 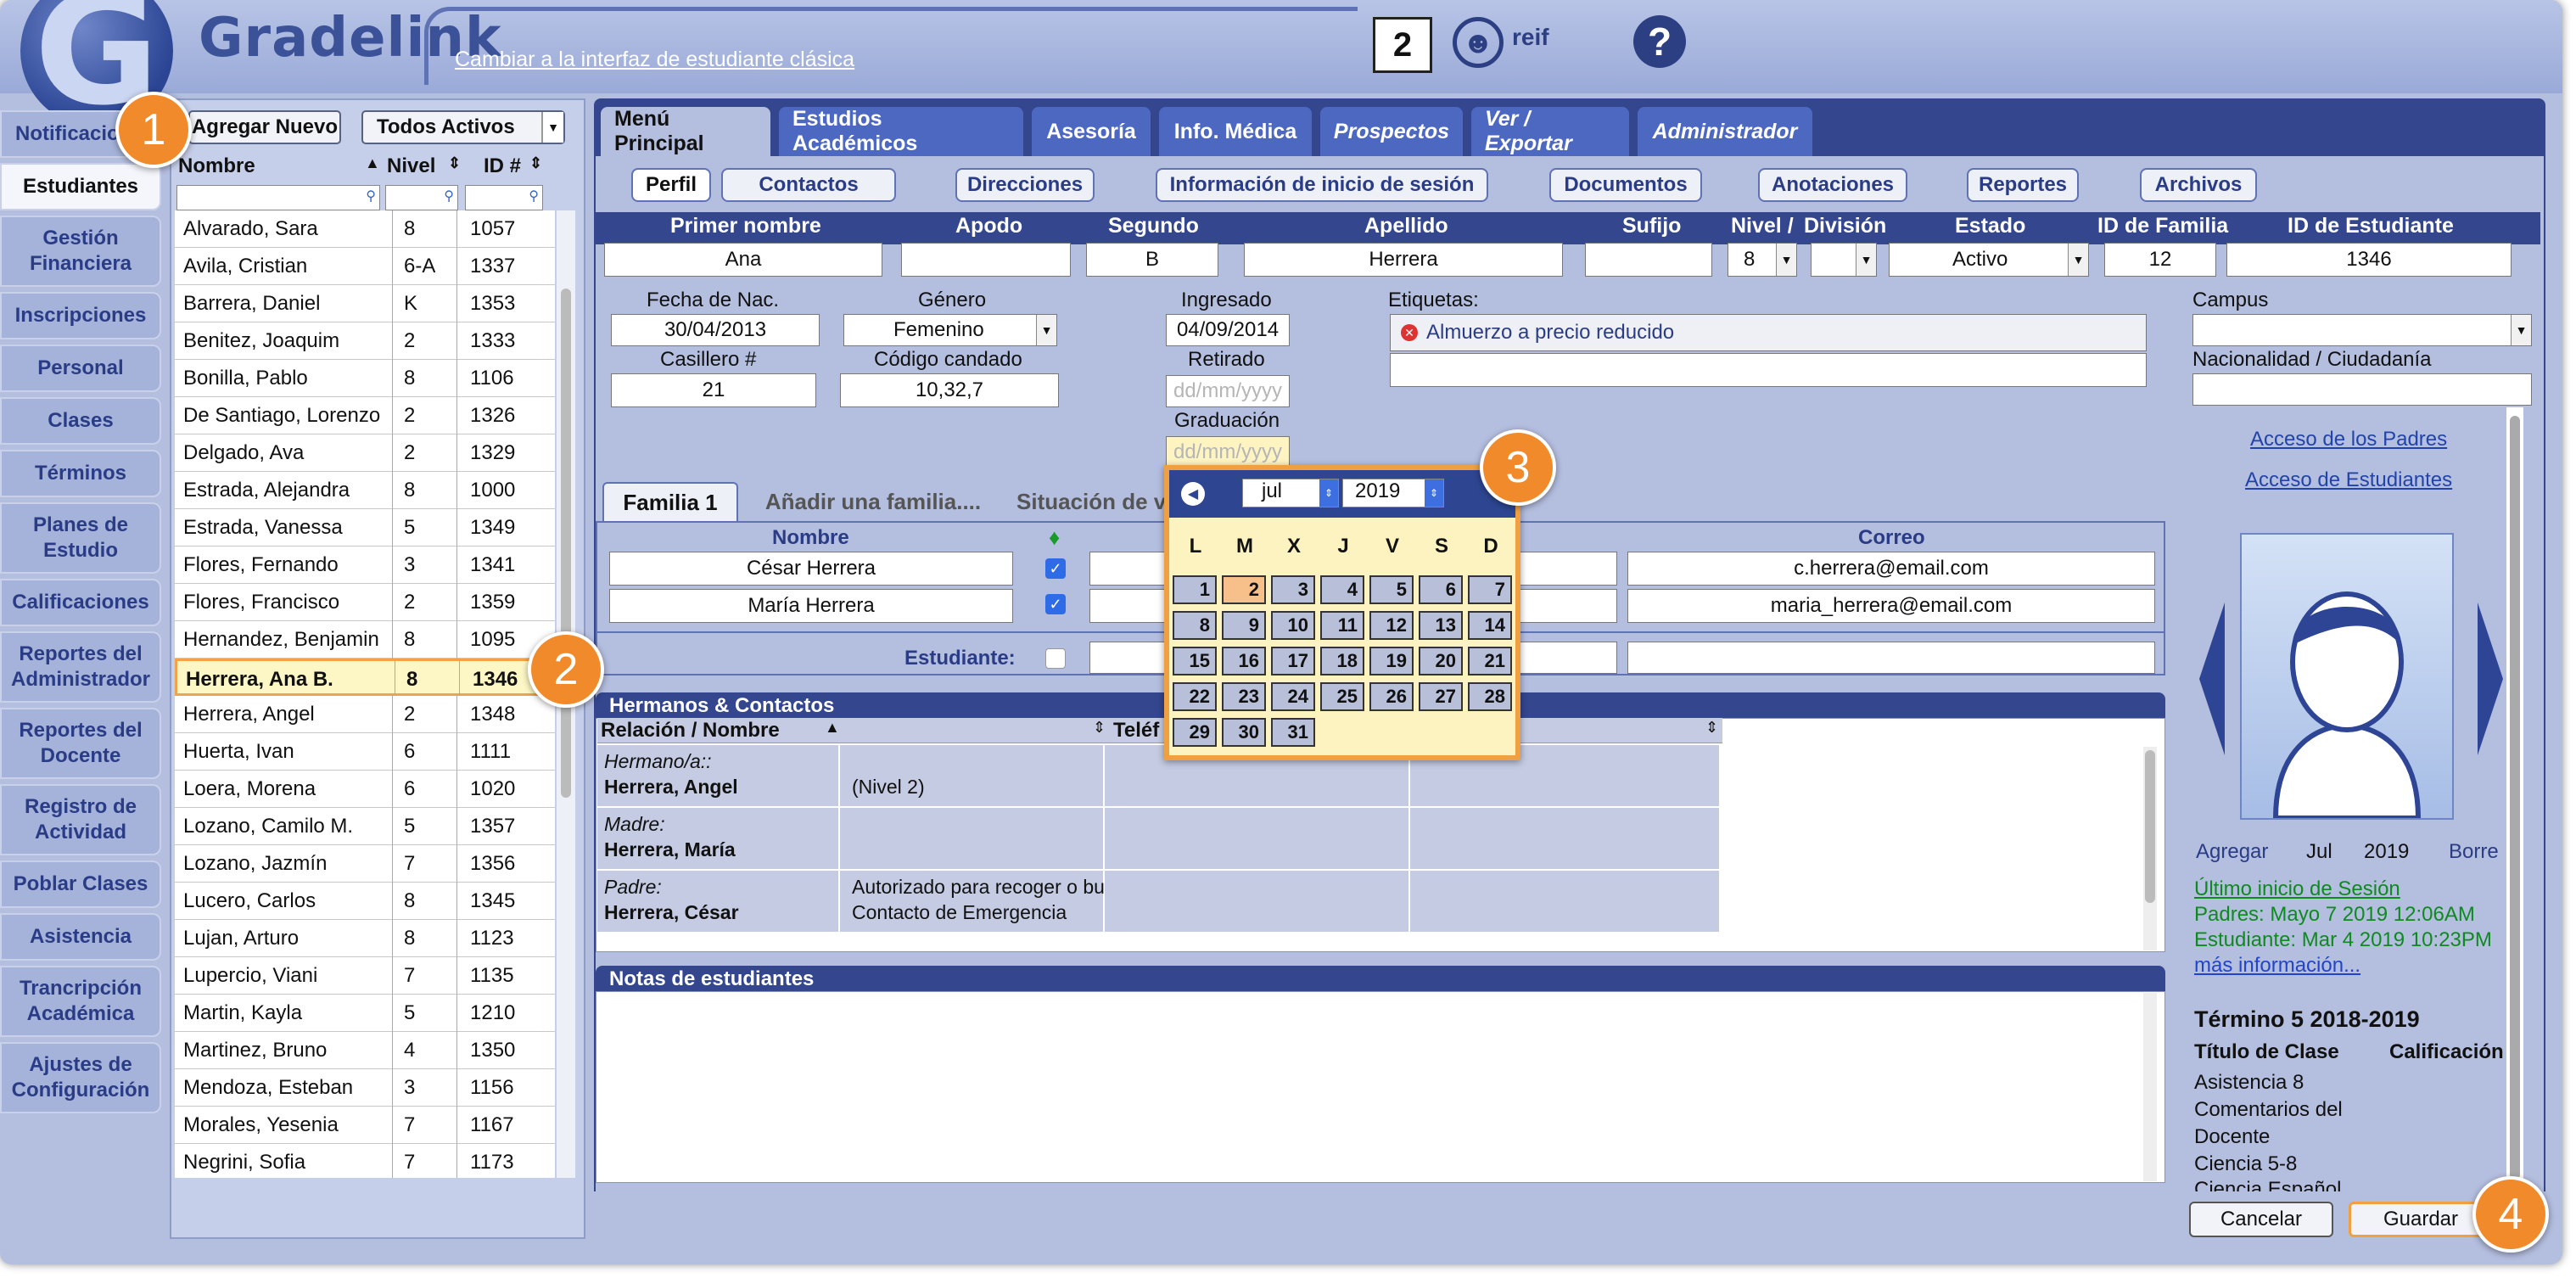 I want to click on subtab-profile: Perfil, so click(x=671, y=185).